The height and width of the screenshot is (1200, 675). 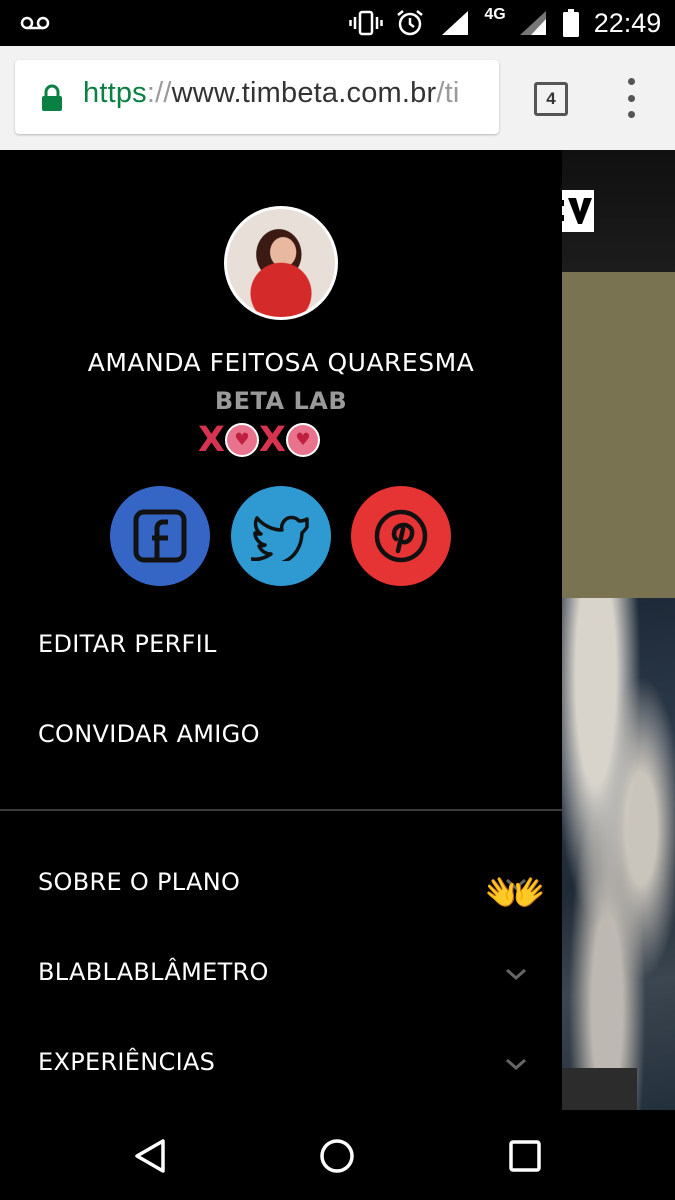 I want to click on system-nav-bar, so click(x=337, y=1155).